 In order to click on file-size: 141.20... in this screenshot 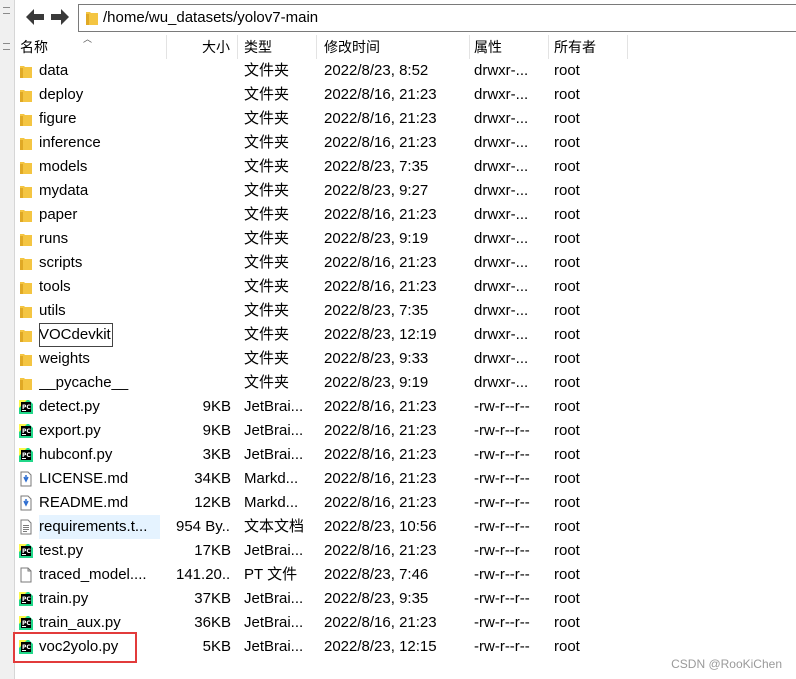, I will do `click(203, 574)`.